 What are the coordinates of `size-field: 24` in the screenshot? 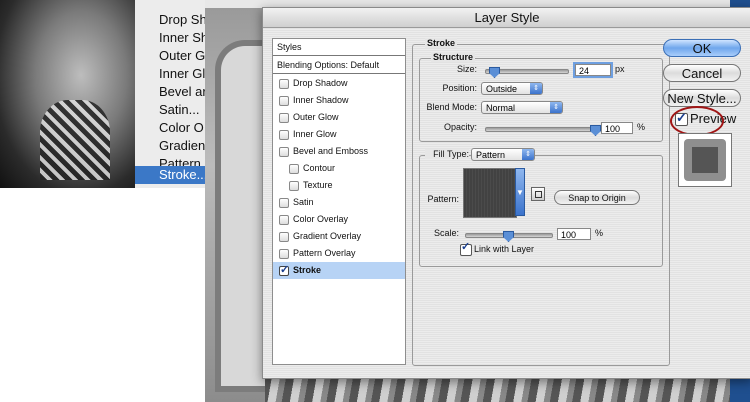 It's located at (593, 70).